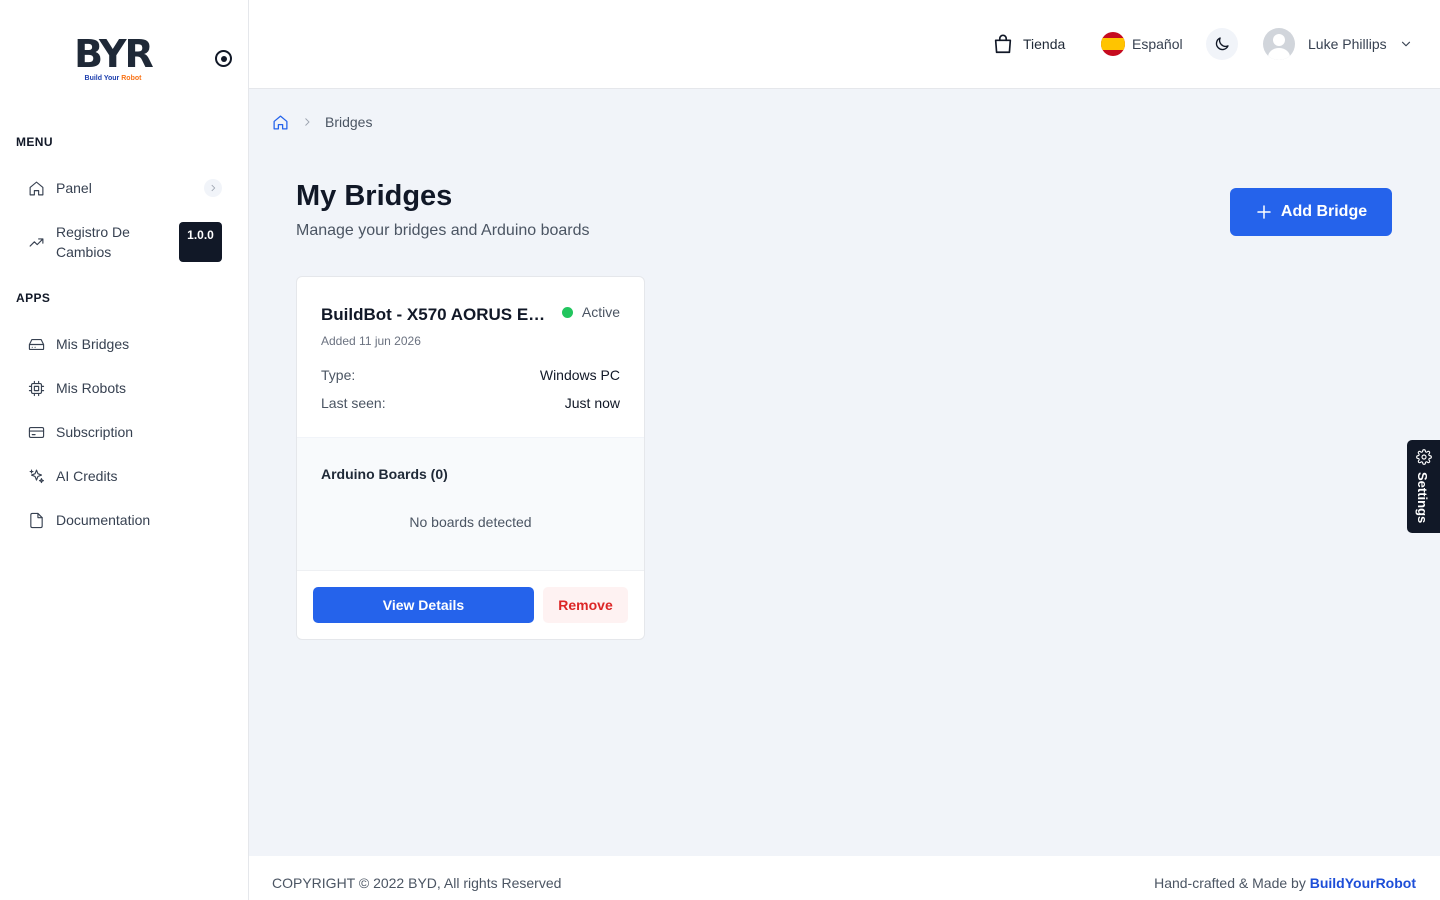  What do you see at coordinates (114, 54) in the screenshot?
I see `logo-text: BYR` at bounding box center [114, 54].